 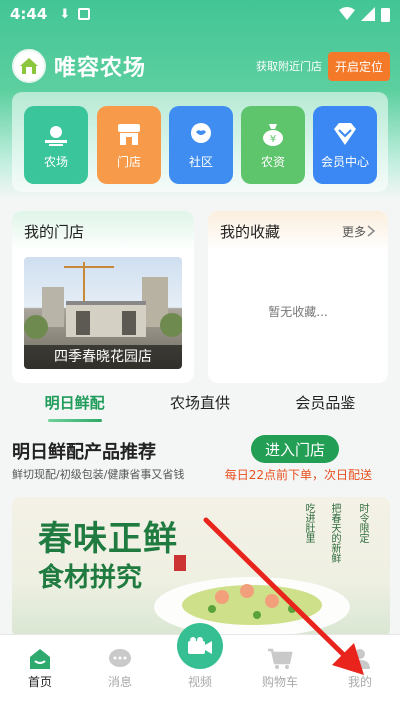 What do you see at coordinates (29, 66) in the screenshot?
I see `farm-logo-icon` at bounding box center [29, 66].